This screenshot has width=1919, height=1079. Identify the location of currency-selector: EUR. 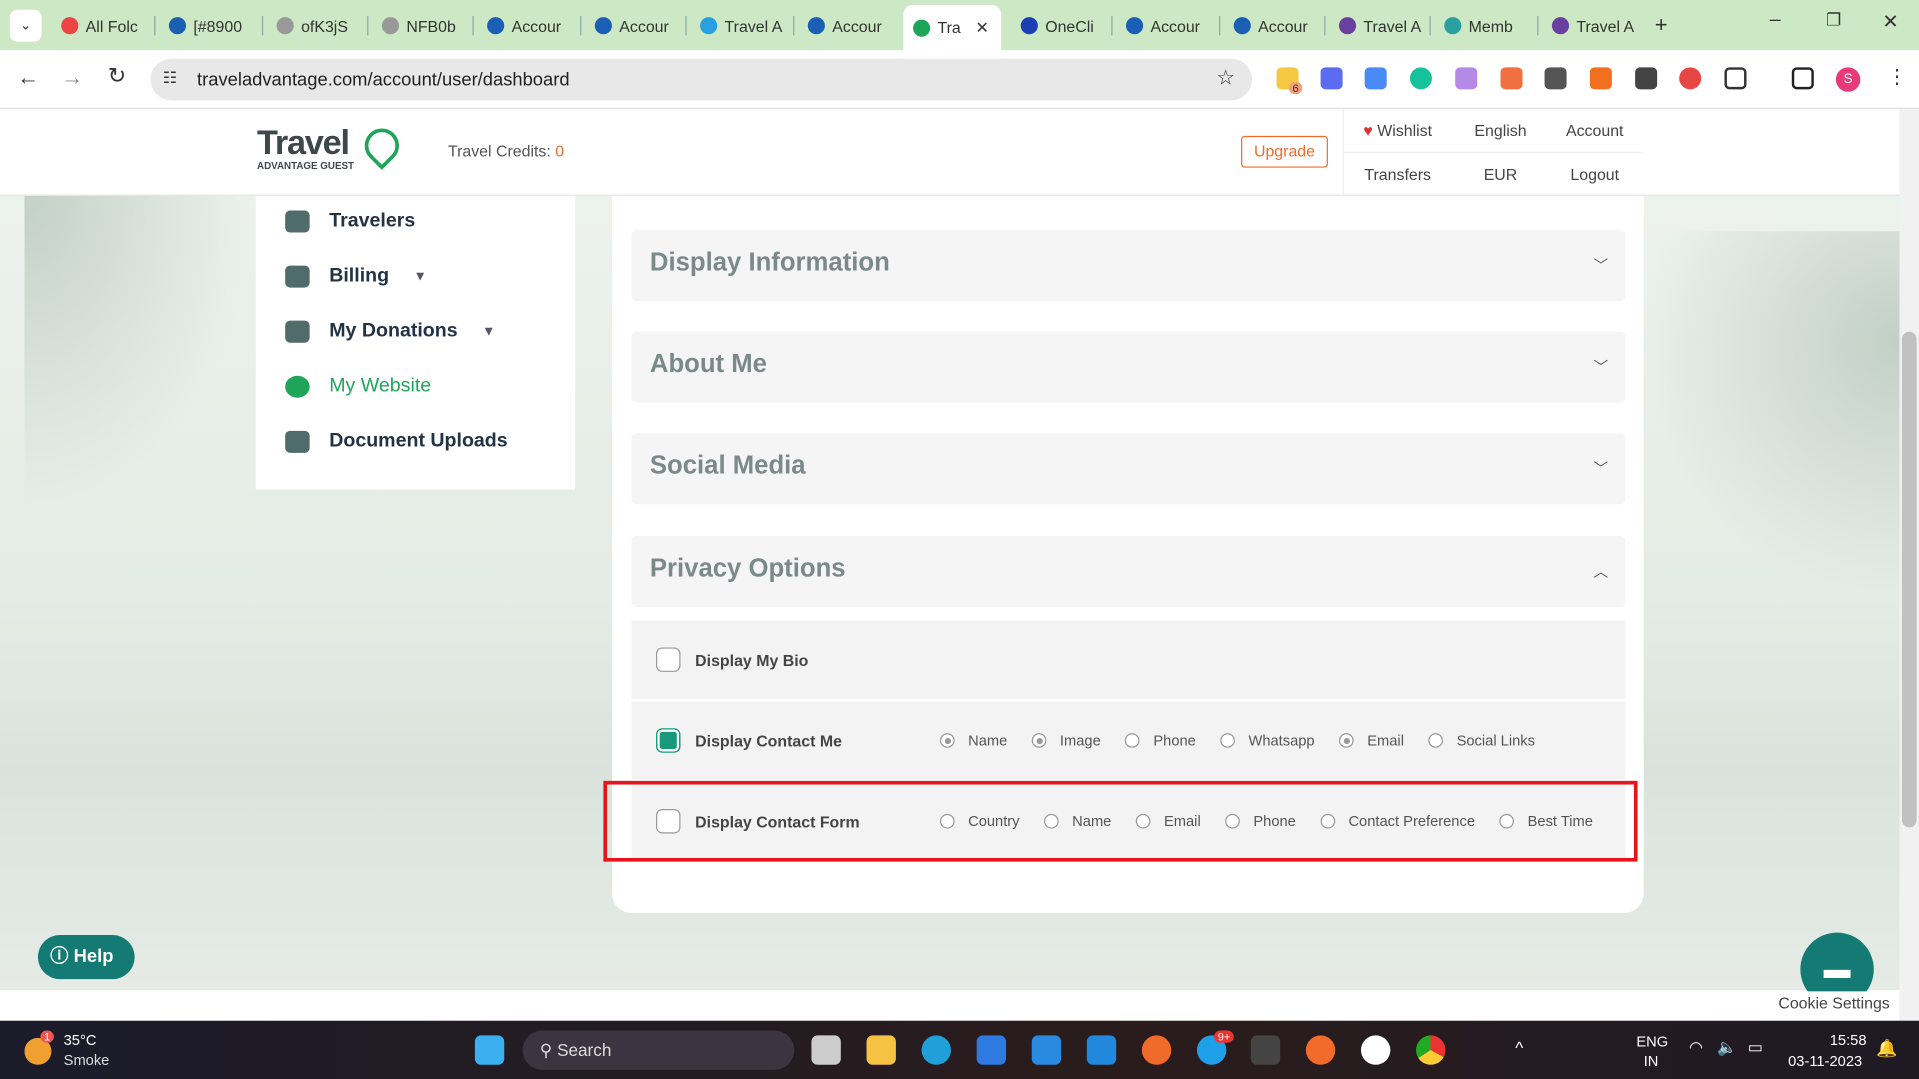
(1500, 174).